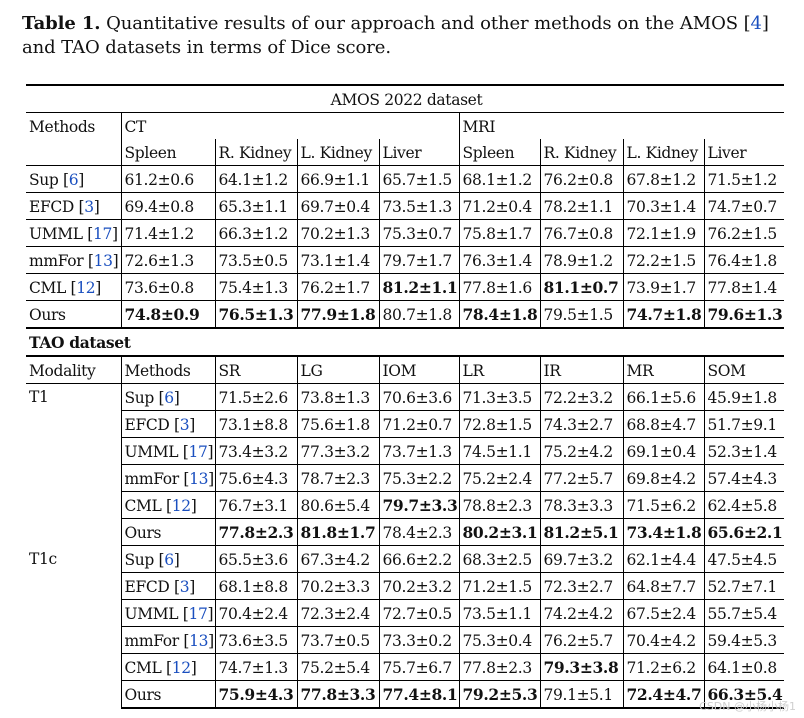  What do you see at coordinates (74, 626) in the screenshot?
I see `modality-cell: T1c` at bounding box center [74, 626].